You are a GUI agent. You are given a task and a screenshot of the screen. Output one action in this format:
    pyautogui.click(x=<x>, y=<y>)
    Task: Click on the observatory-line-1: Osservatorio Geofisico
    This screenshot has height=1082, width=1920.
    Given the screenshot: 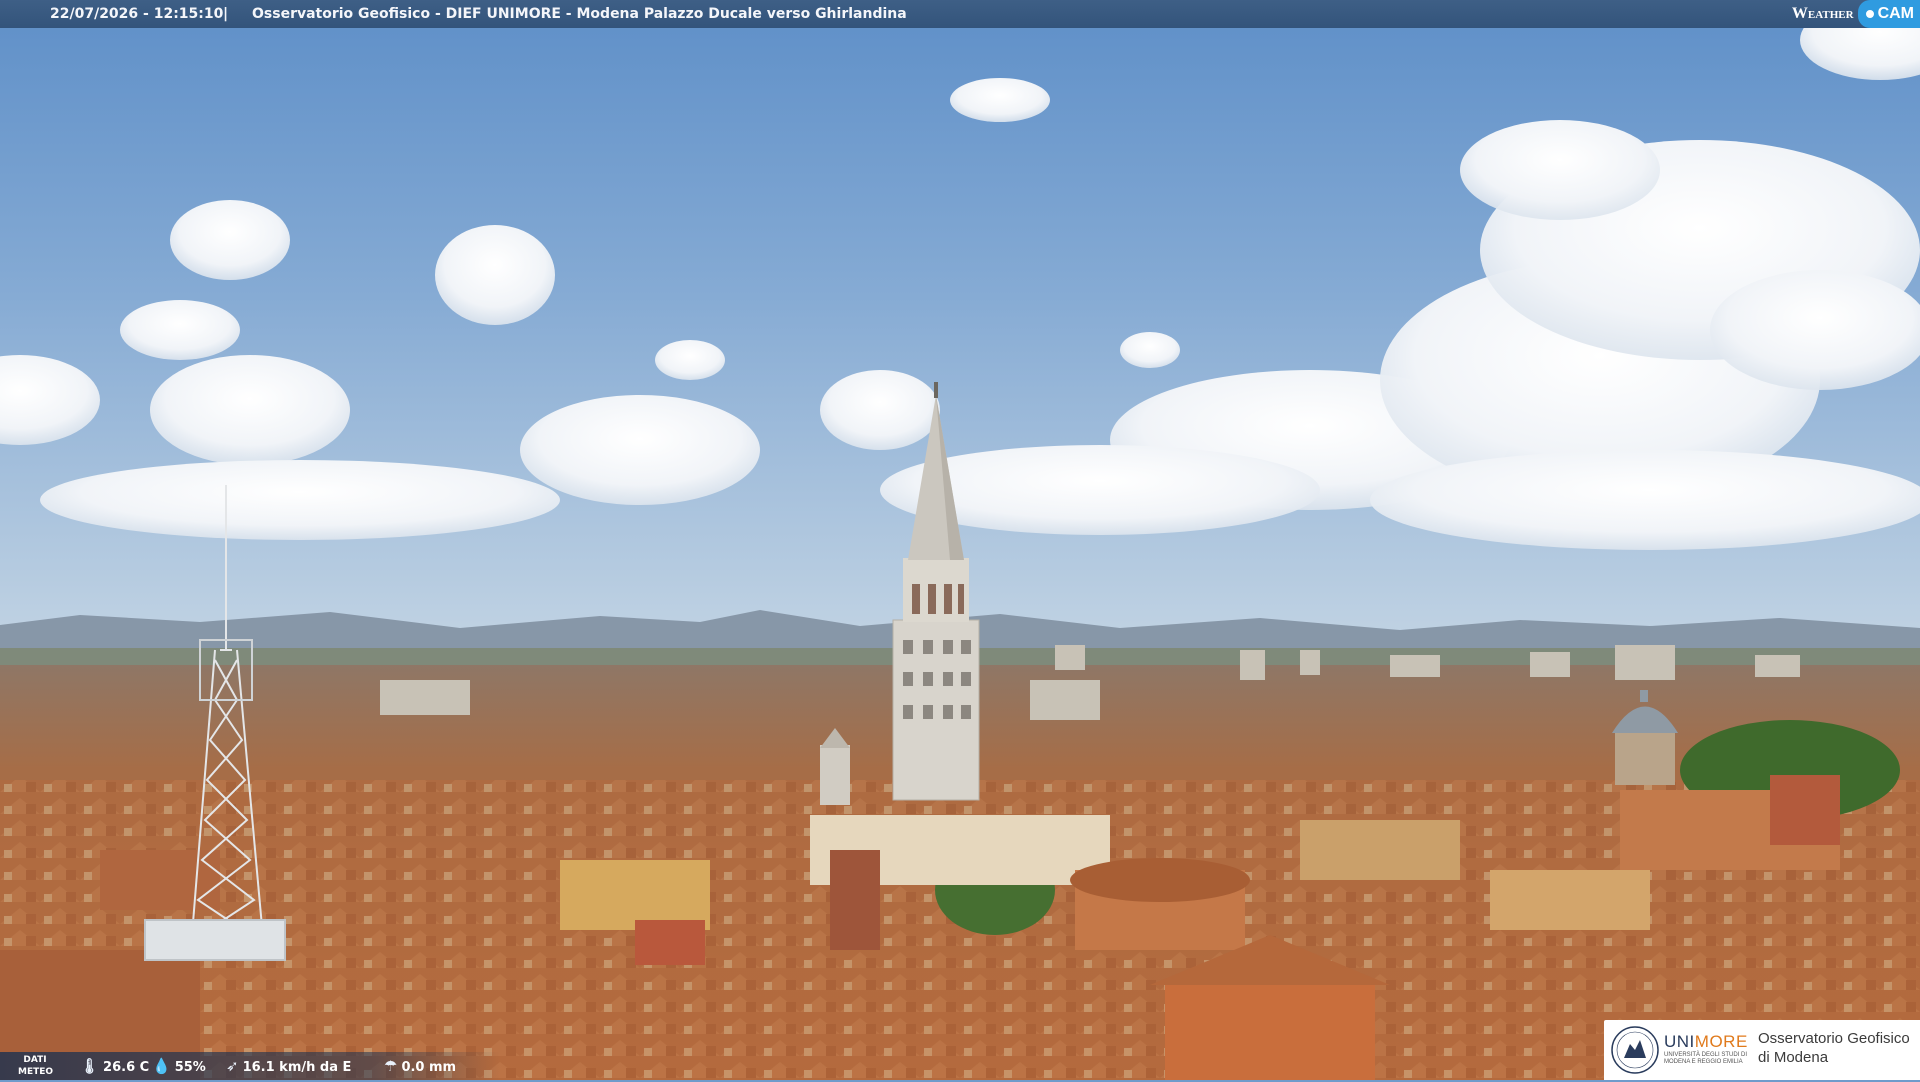 What is the action you would take?
    pyautogui.click(x=1834, y=1038)
    